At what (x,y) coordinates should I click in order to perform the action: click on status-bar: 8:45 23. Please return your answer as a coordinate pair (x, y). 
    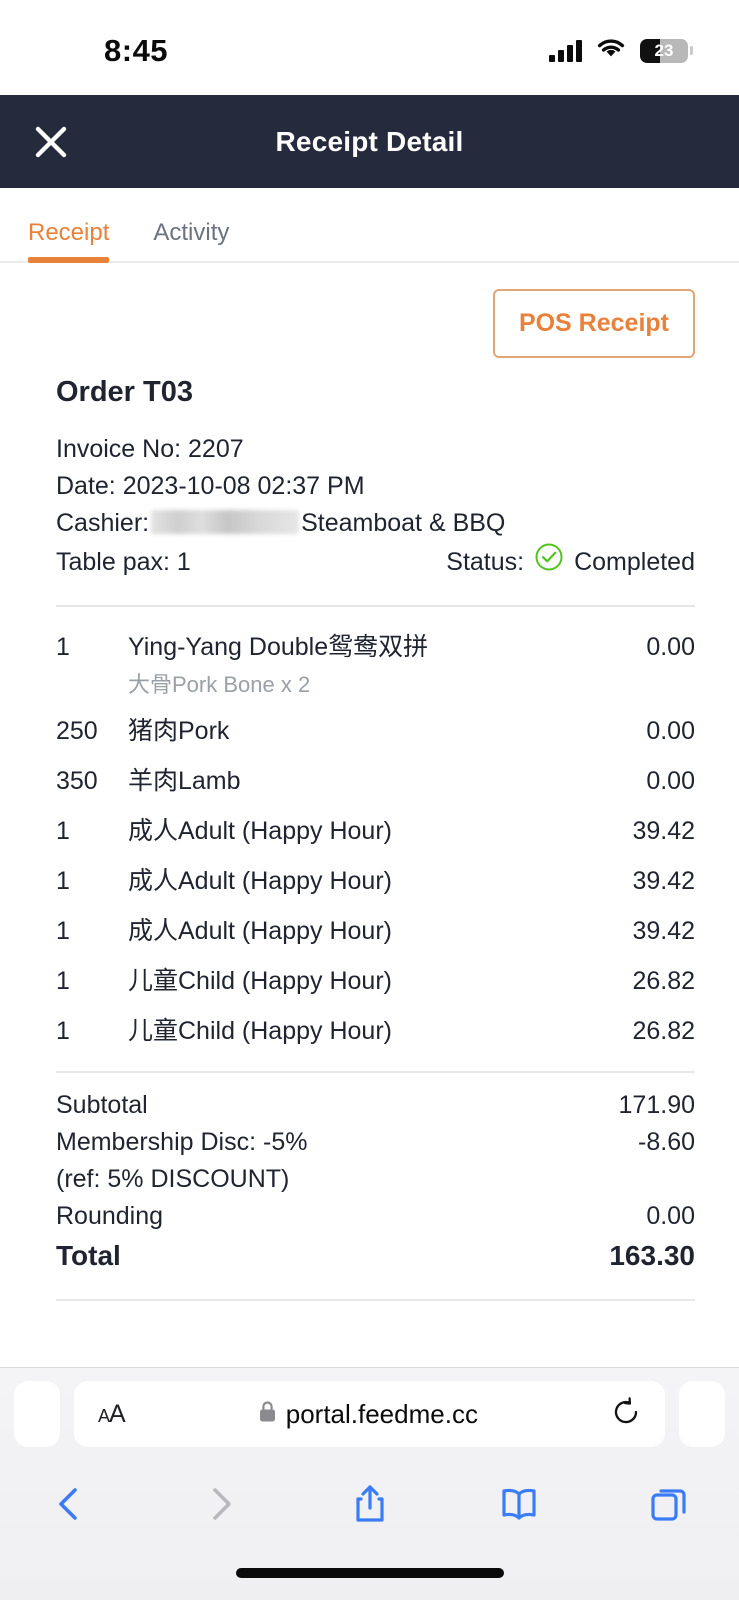
    Looking at the image, I should click on (369, 47).